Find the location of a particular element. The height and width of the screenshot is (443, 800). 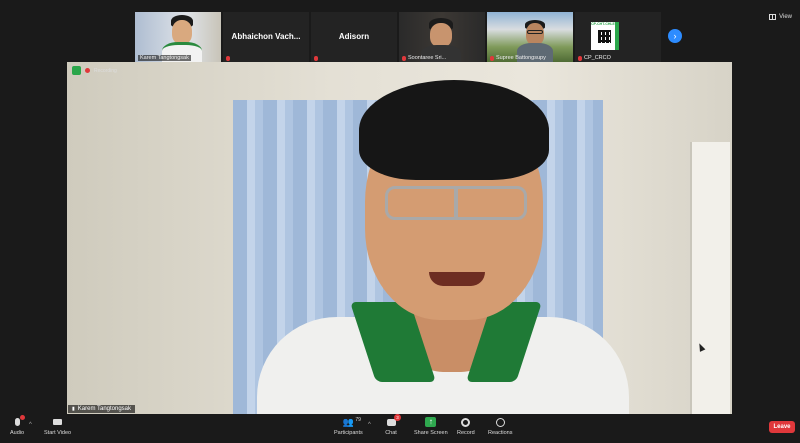

participant-name-tag: Karem Tangtongsak is located at coordinates (164, 58).